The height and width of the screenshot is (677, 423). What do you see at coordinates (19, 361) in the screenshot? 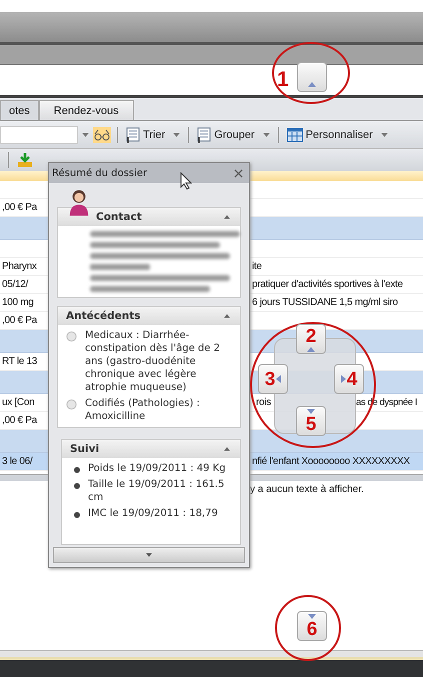
I see `table-cell-text: RT le 13` at bounding box center [19, 361].